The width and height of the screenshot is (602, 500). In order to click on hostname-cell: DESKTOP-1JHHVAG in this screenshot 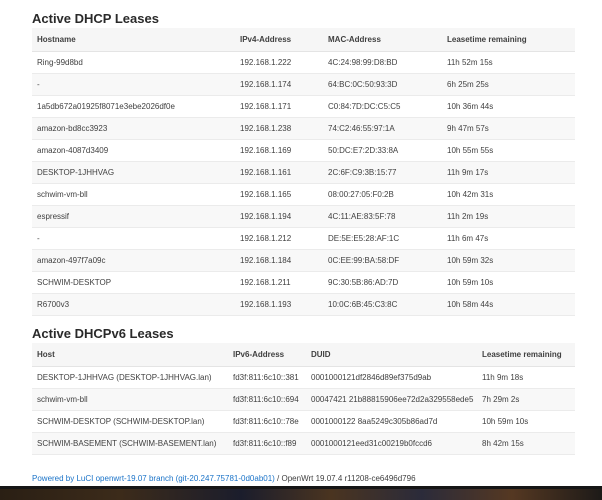, I will do `click(133, 172)`.